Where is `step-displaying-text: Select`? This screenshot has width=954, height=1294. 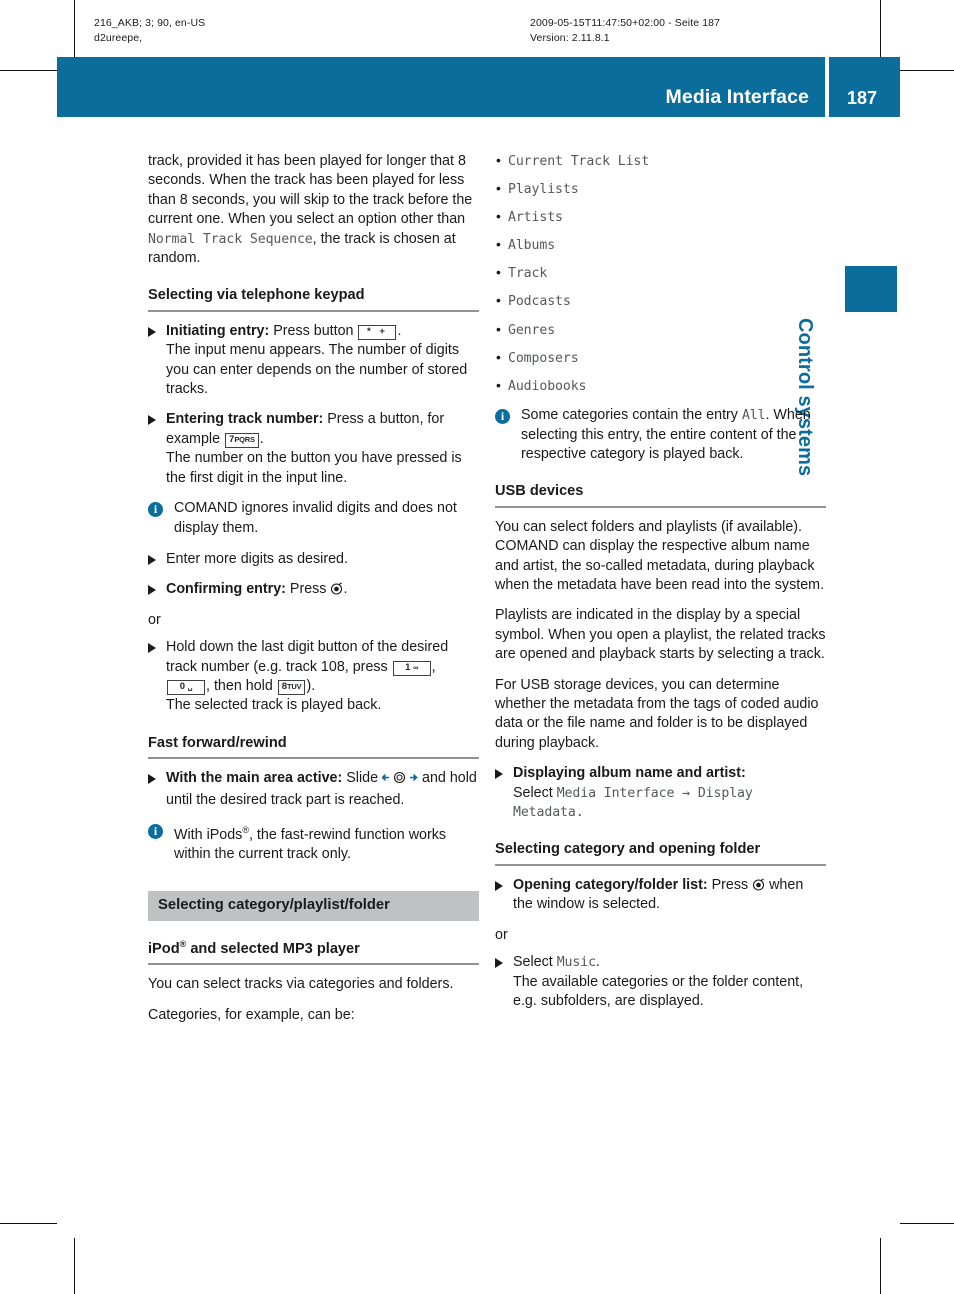 step-displaying-text: Select is located at coordinates (535, 792).